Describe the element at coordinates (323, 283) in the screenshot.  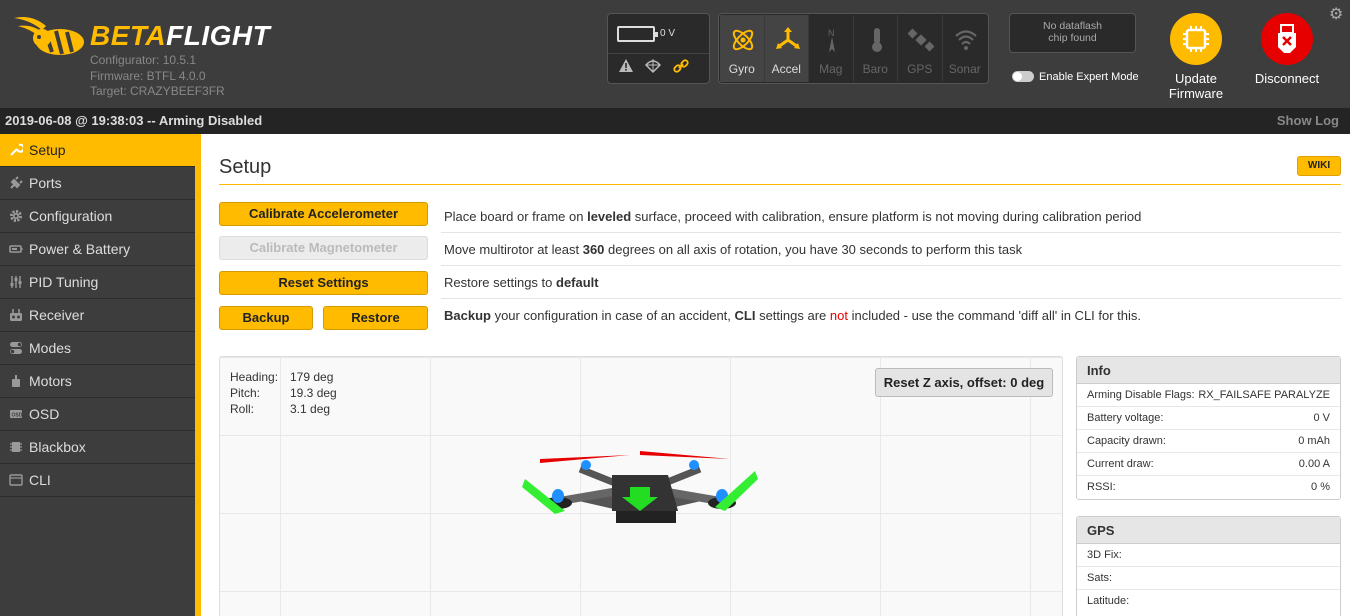
I see `reset-settings-button: Reset Settings` at that location.